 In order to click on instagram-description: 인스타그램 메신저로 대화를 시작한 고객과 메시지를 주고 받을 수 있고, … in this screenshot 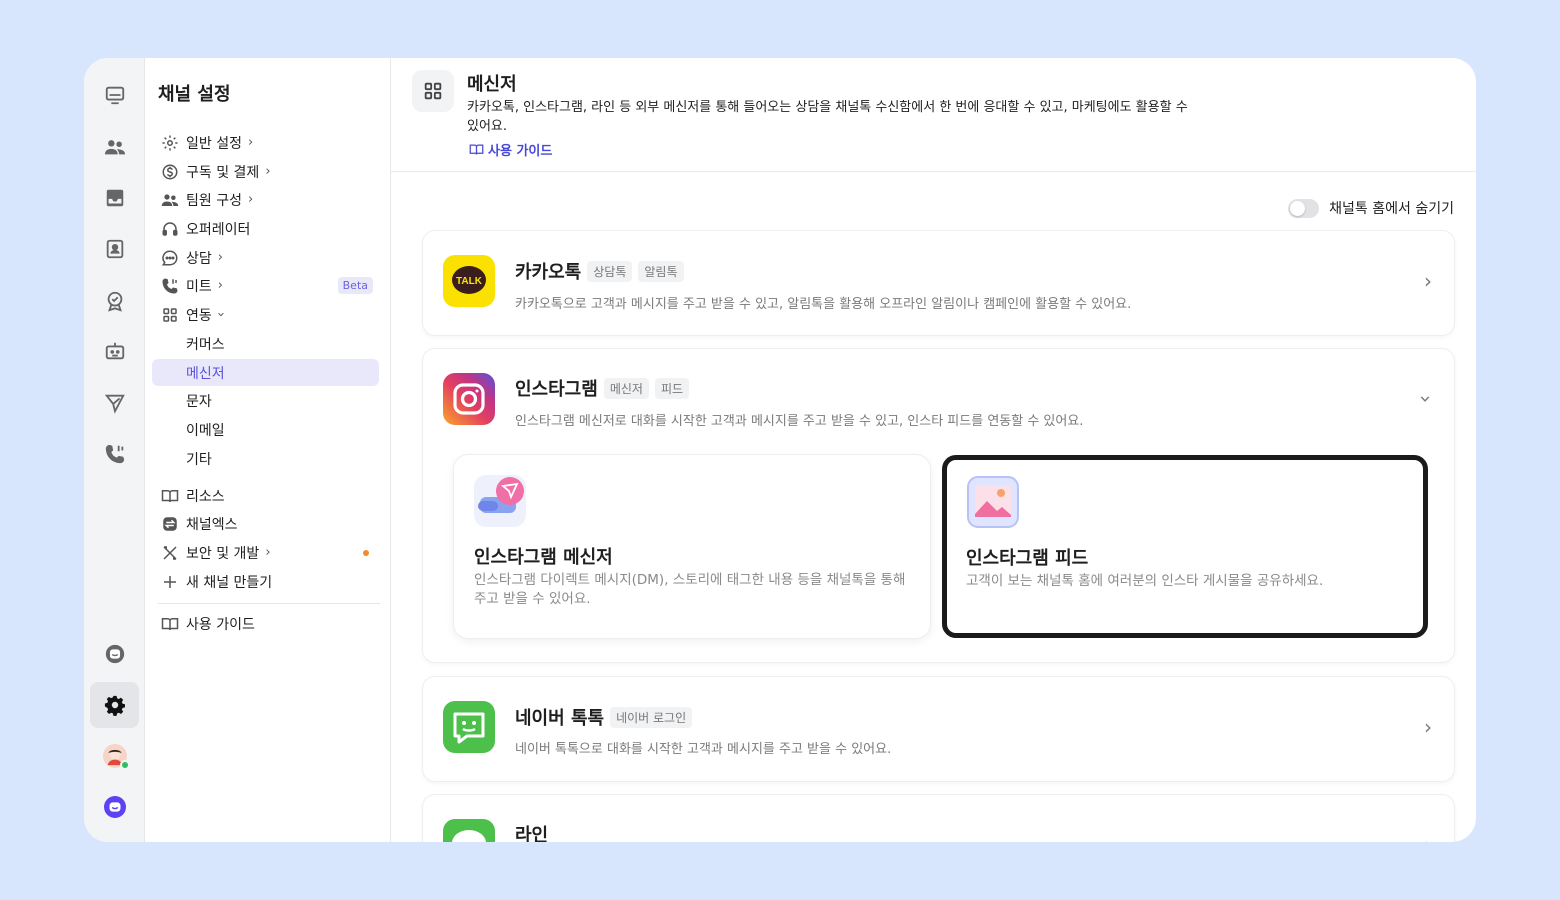, I will do `click(799, 421)`.